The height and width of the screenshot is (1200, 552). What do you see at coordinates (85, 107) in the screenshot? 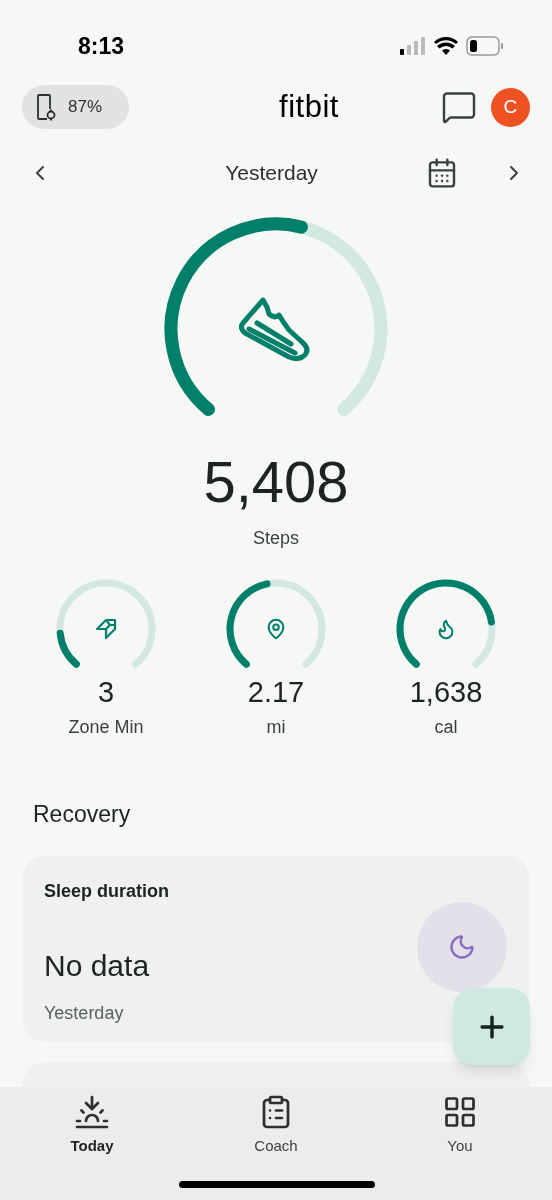
I see `battery-percent: 87%` at bounding box center [85, 107].